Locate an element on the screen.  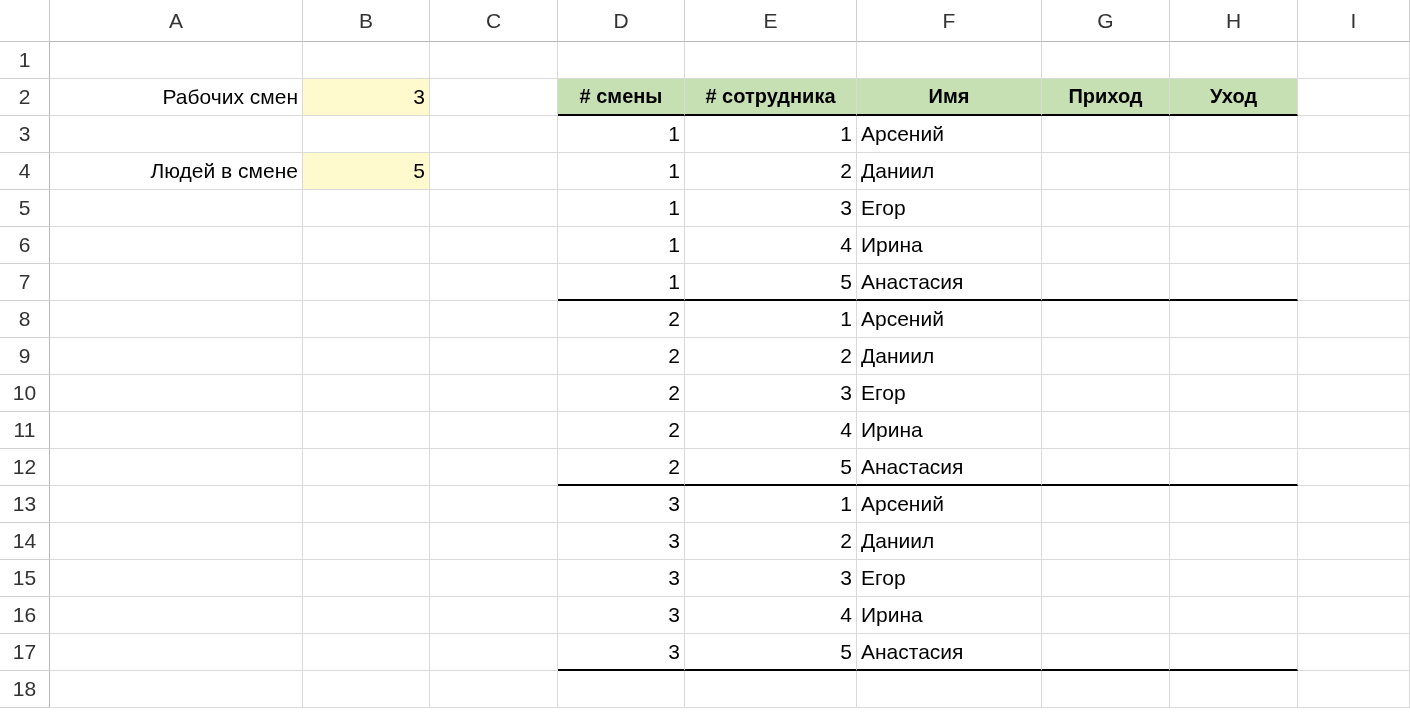
row-header: 15 is located at coordinates (25, 578).